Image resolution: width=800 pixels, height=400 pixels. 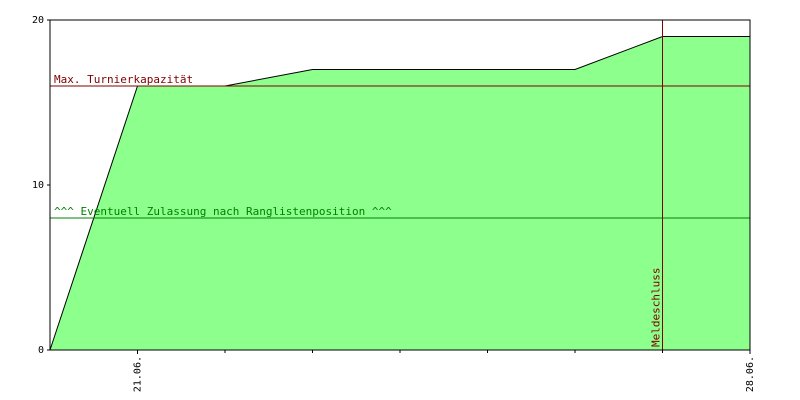 I want to click on y-tick-label: 20, so click(x=38, y=20).